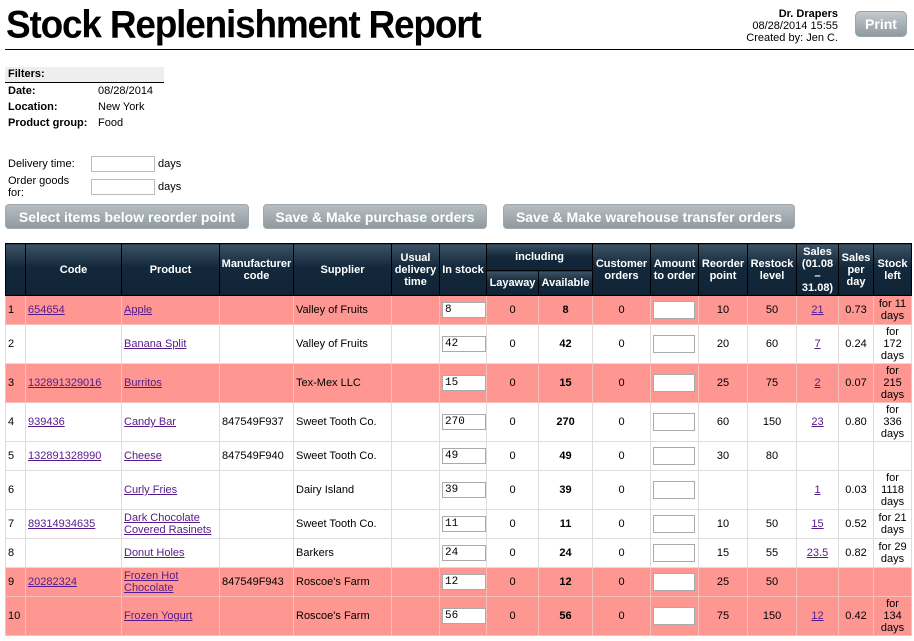 This screenshot has height=641, width=914. What do you see at coordinates (256, 269) in the screenshot?
I see `col-mfr-code: Manufacturer code` at bounding box center [256, 269].